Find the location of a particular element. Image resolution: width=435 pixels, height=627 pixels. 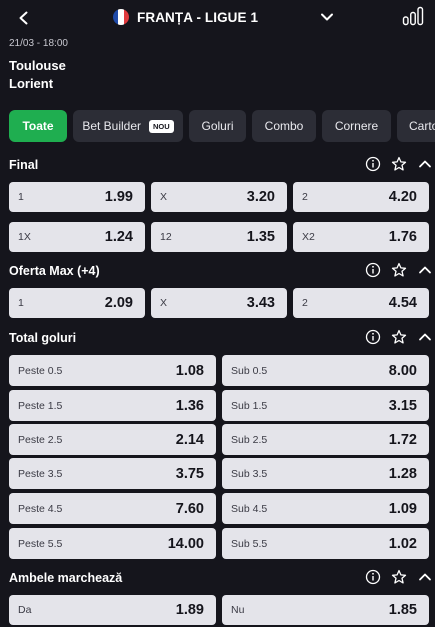

odds-row: 1X 1.24 12 1.35 X2 1.76 is located at coordinates (219, 237).